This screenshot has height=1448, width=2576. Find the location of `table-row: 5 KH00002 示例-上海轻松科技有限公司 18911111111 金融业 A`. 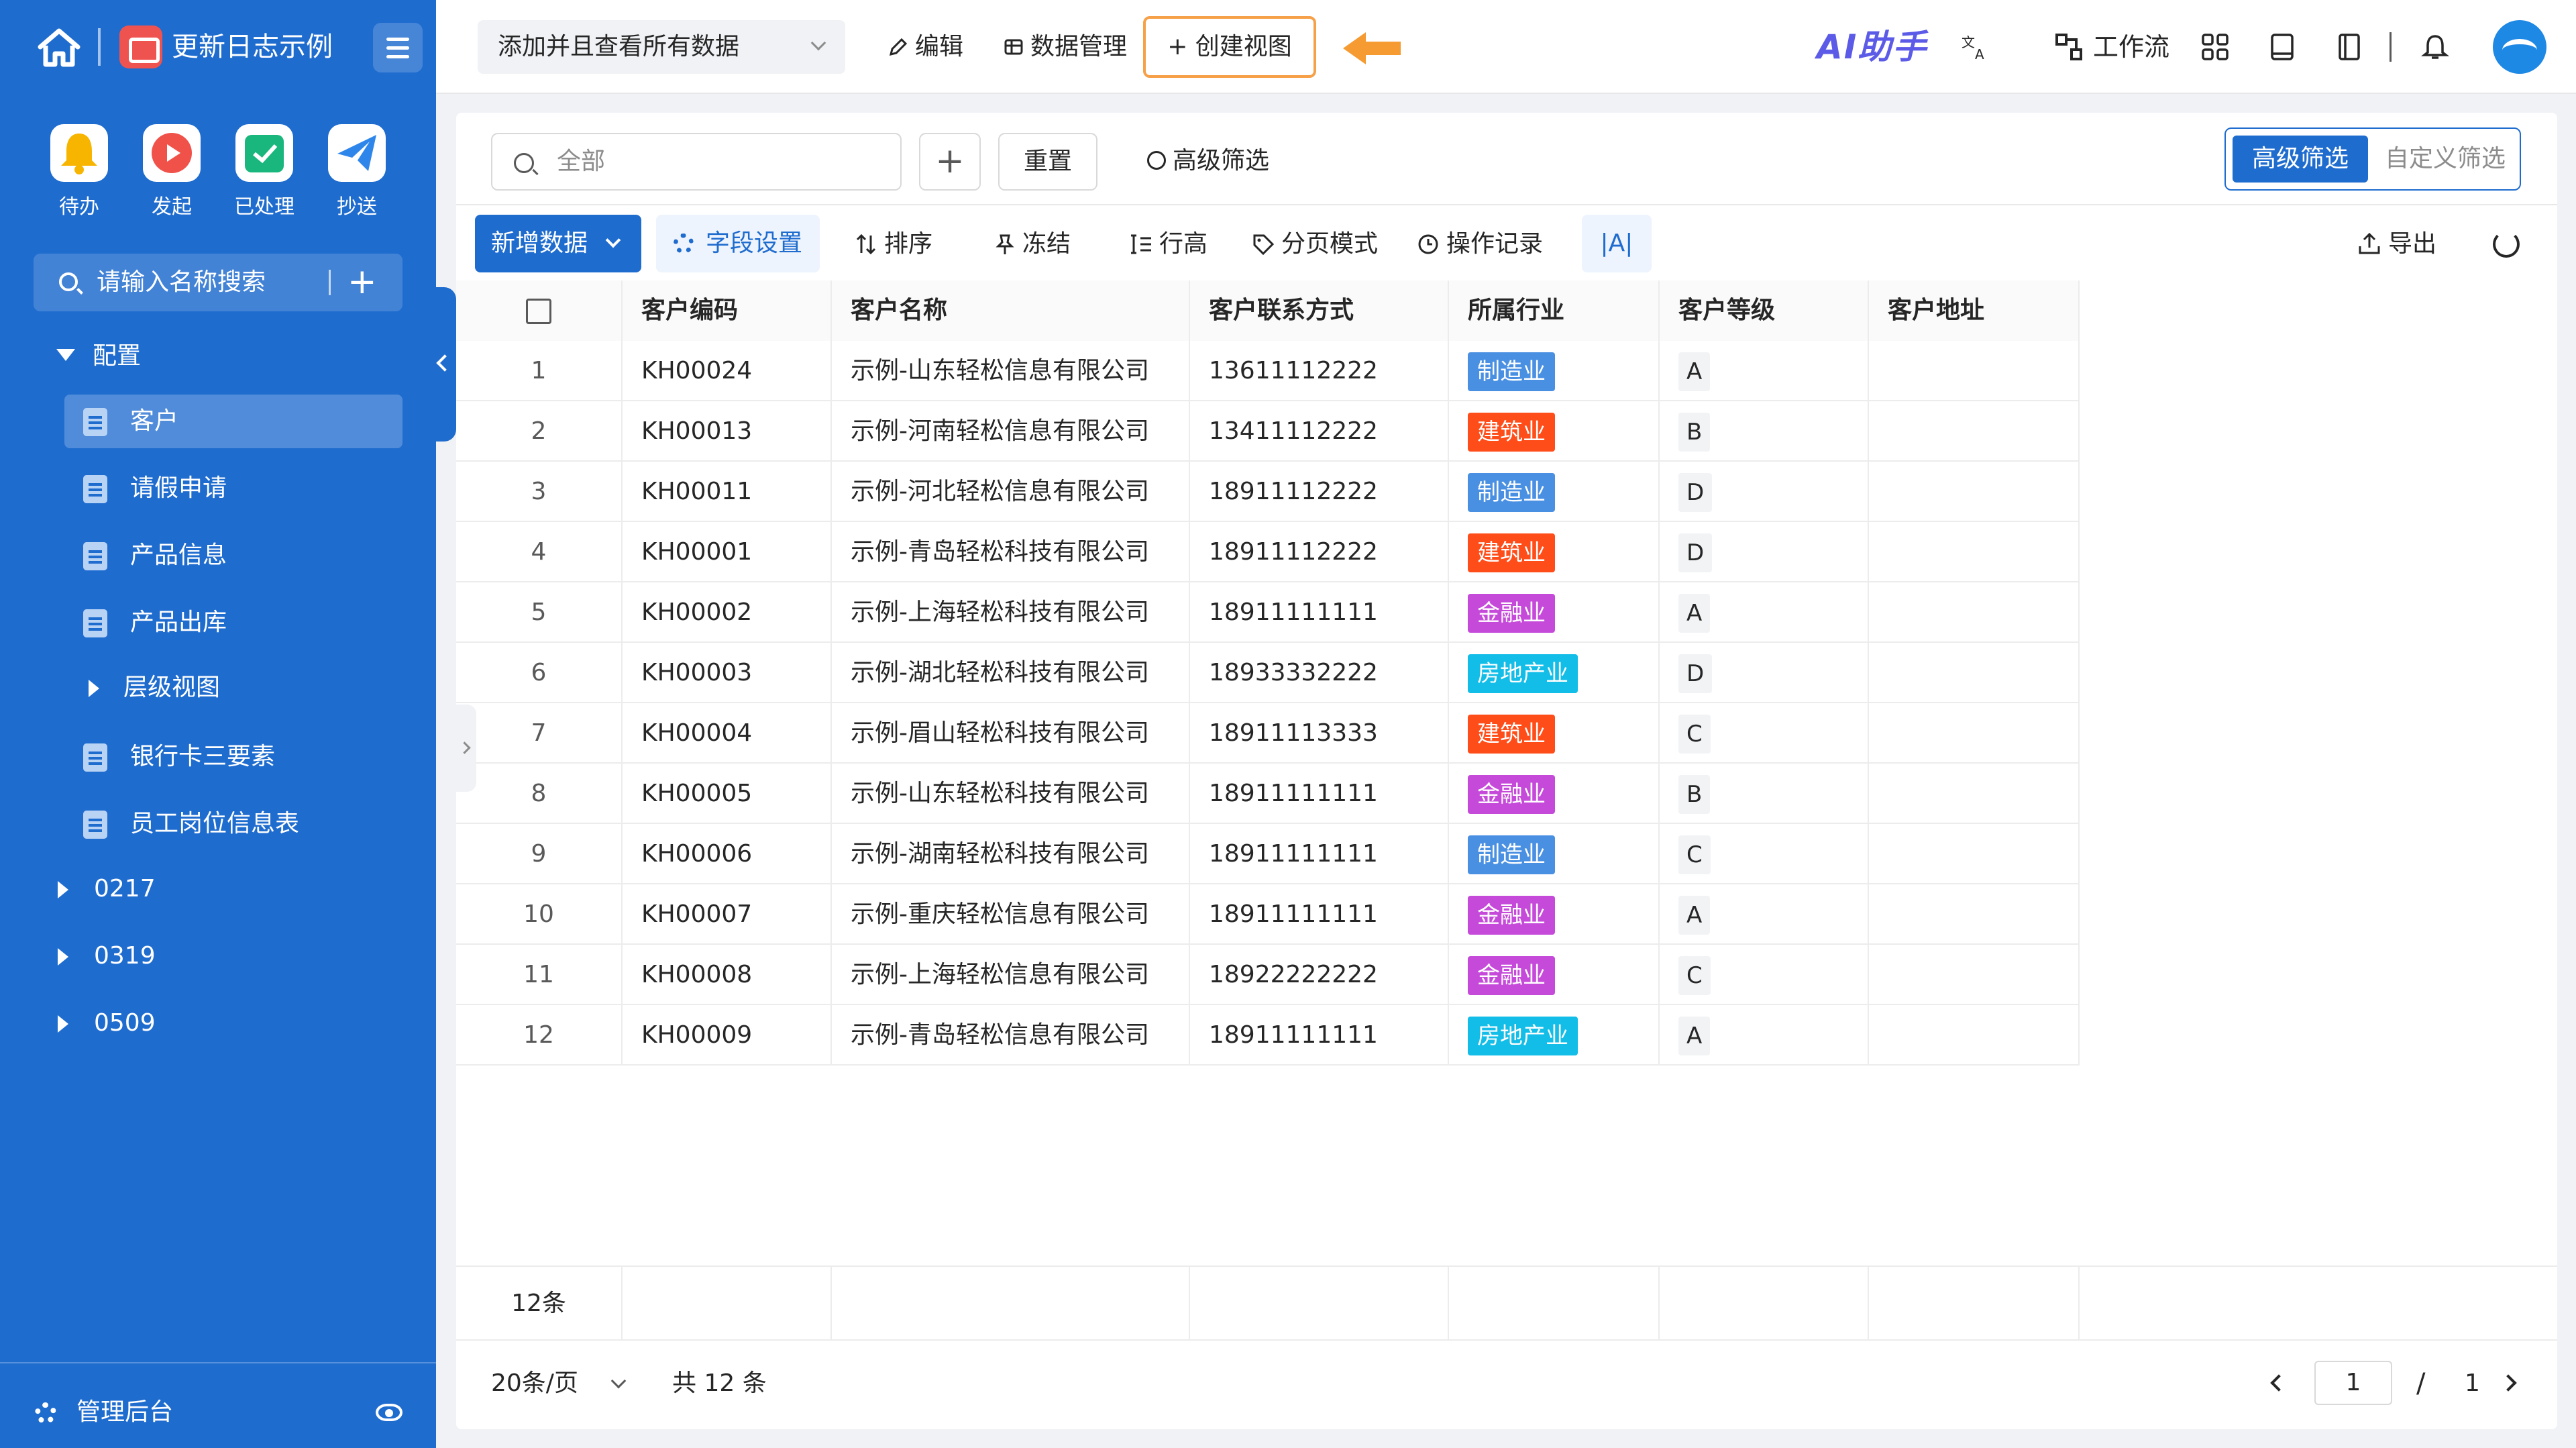

table-row: 5 KH00002 示例-上海轻松科技有限公司 18911111111 金融业 A is located at coordinates (1268, 612).